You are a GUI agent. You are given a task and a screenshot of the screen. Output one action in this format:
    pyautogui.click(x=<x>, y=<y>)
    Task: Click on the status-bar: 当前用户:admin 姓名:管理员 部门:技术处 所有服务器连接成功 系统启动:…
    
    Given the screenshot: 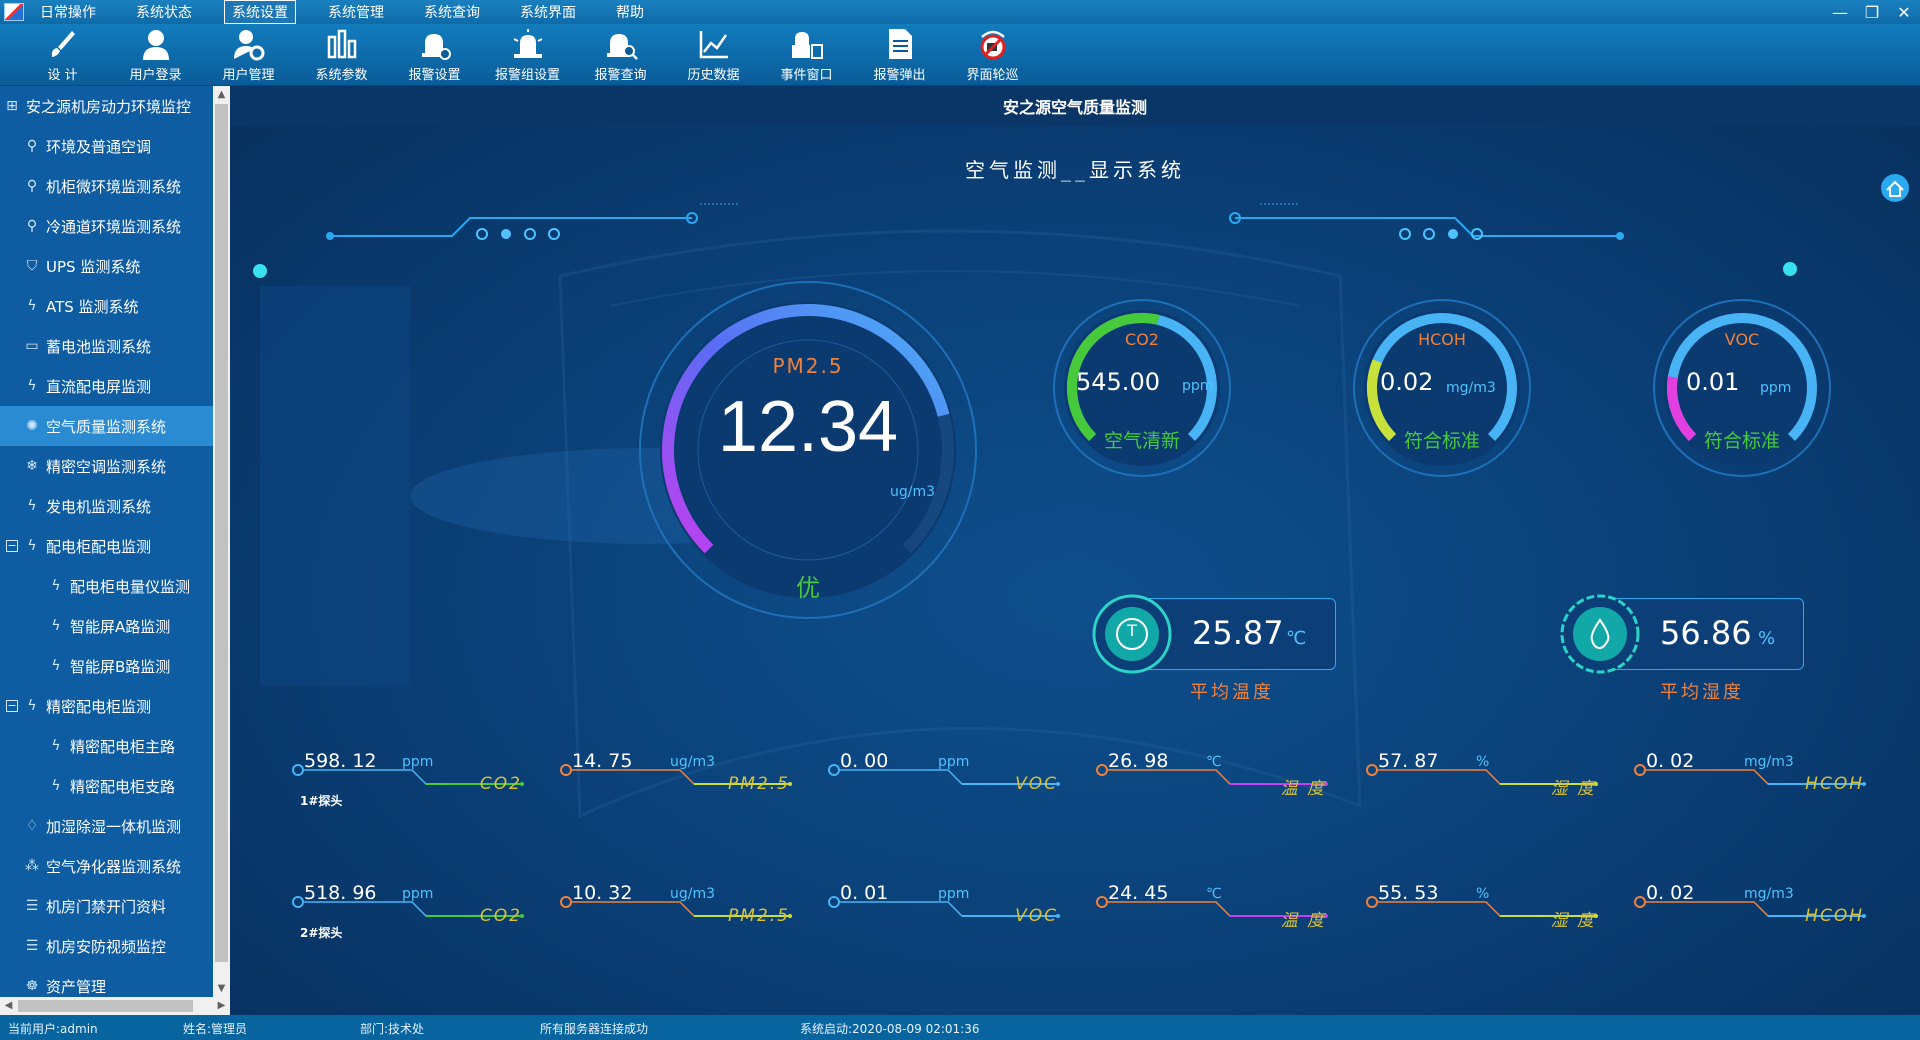 What is the action you would take?
    pyautogui.click(x=960, y=1027)
    